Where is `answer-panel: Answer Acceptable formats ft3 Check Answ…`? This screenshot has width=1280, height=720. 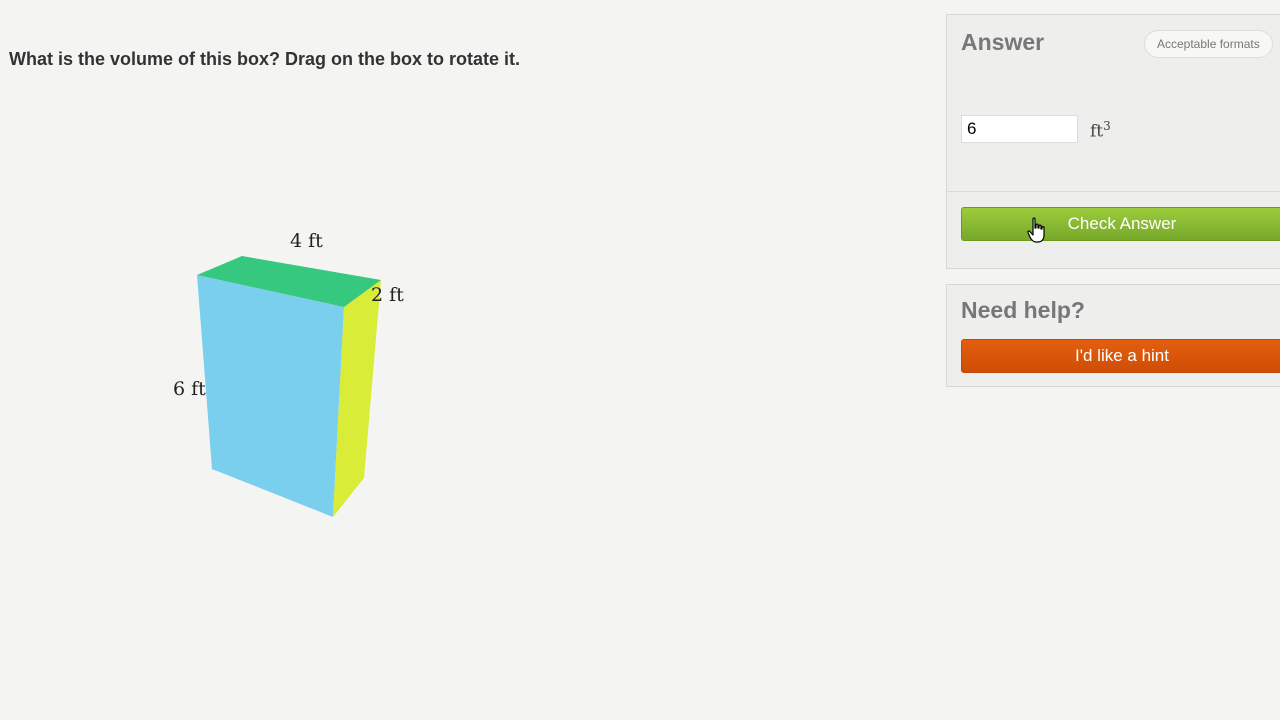
answer-panel: Answer Acceptable formats ft3 Check Answ… is located at coordinates (1113, 141).